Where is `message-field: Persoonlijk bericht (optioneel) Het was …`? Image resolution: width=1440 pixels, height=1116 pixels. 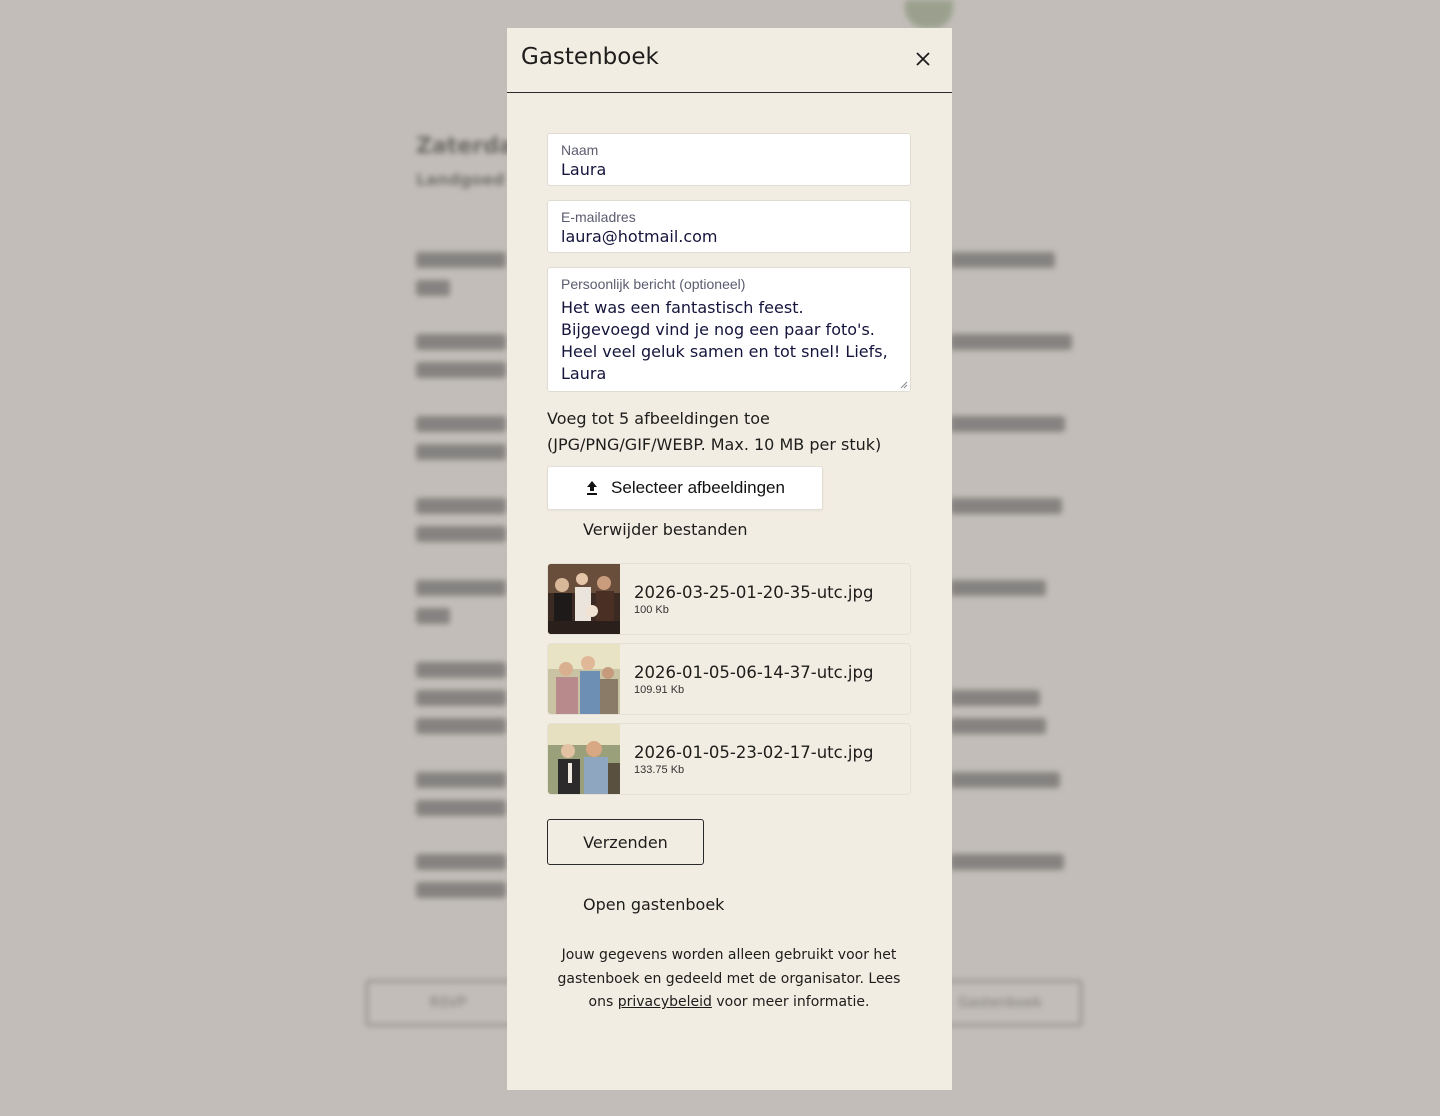 message-field: Persoonlijk bericht (optioneel) Het was … is located at coordinates (729, 329).